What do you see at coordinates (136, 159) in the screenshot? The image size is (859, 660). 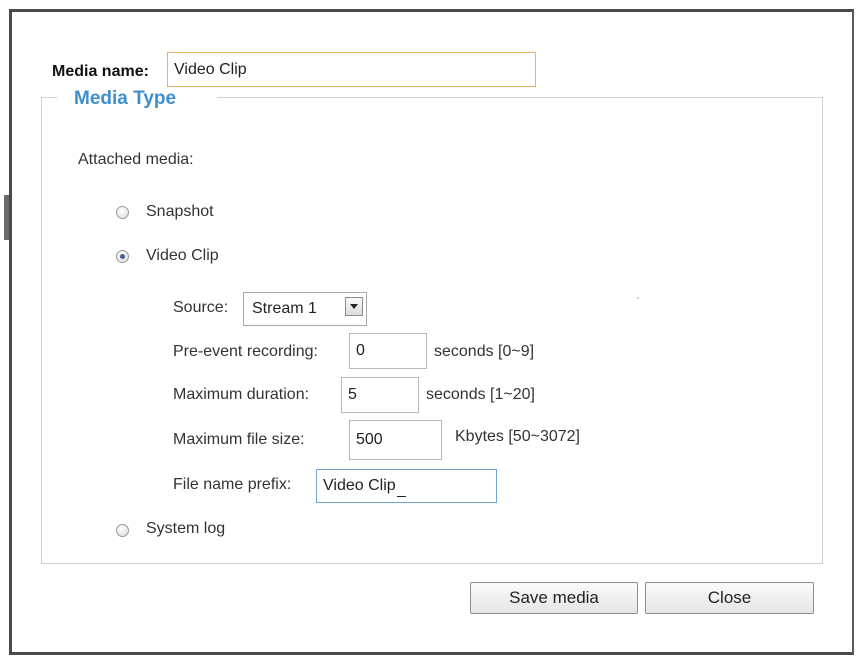 I see `attached-media-label: Attached media:` at bounding box center [136, 159].